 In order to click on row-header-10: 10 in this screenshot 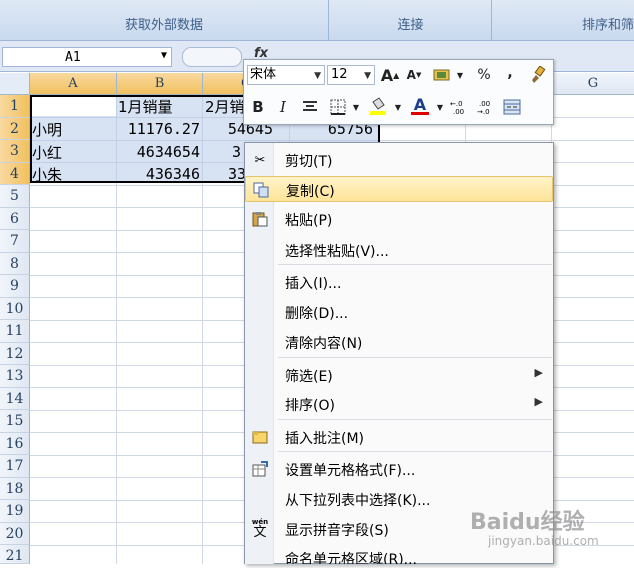, I will do `click(15, 309)`.